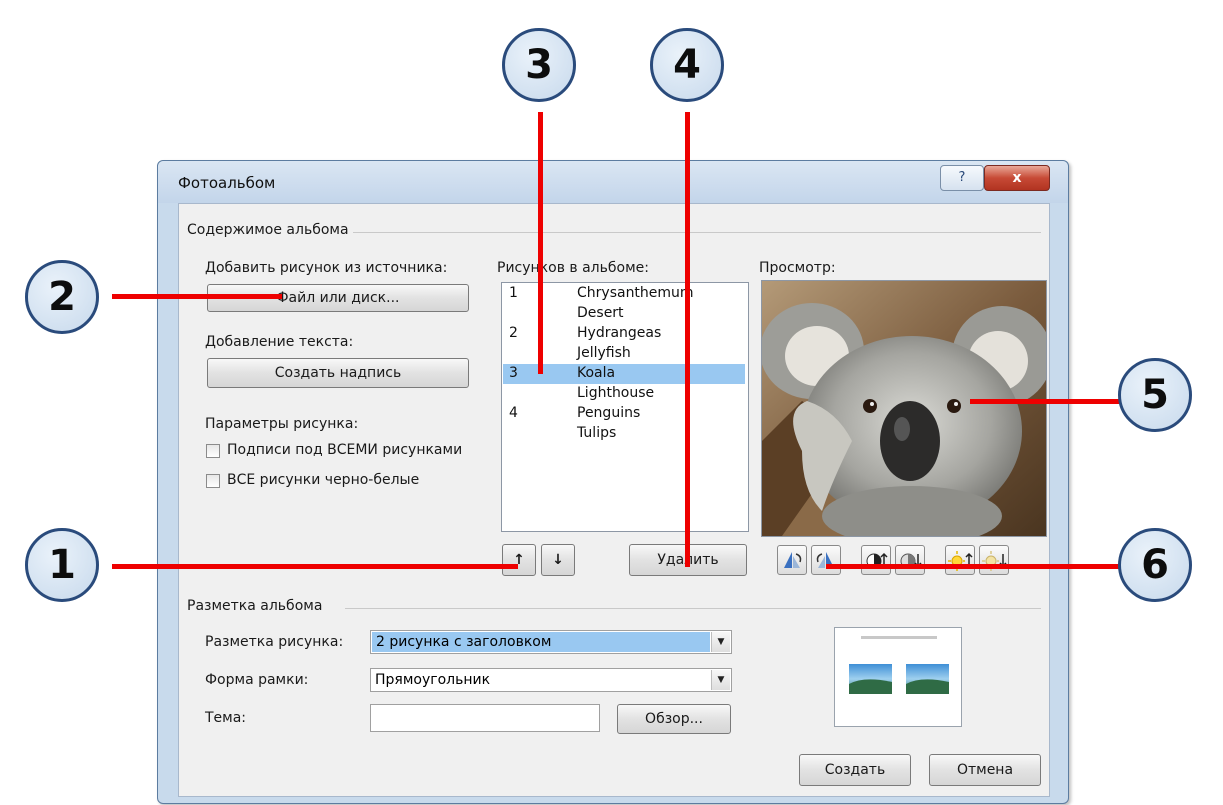 The width and height of the screenshot is (1223, 805). What do you see at coordinates (985, 770) in the screenshot?
I see `cancel-button: Отмена` at bounding box center [985, 770].